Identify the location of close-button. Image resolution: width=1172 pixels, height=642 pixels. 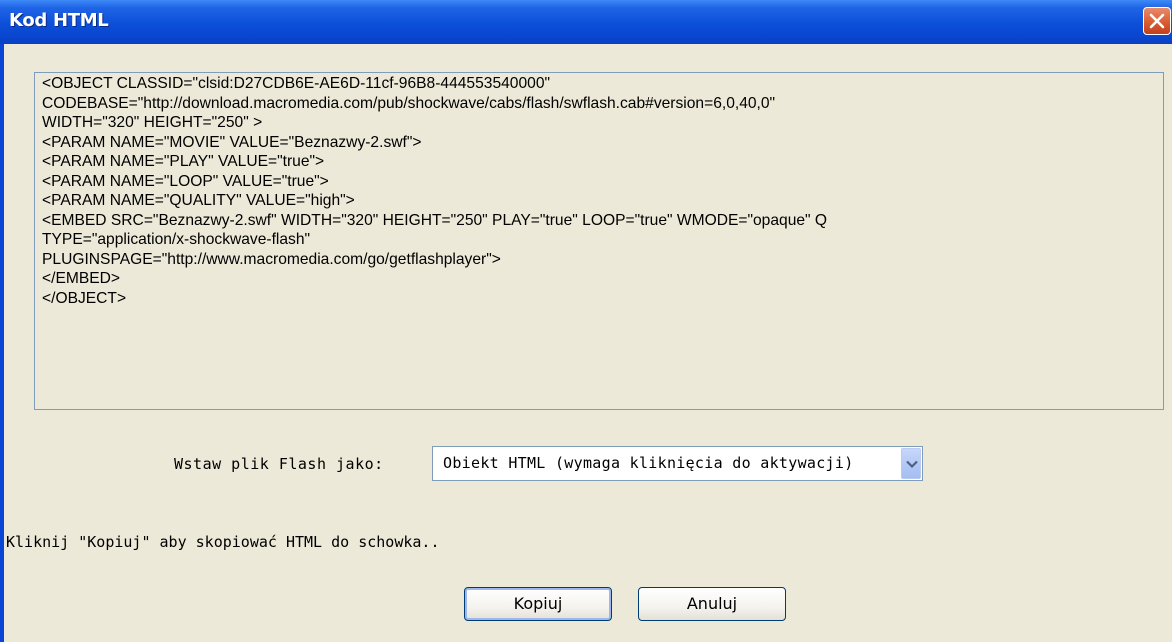
(1157, 21).